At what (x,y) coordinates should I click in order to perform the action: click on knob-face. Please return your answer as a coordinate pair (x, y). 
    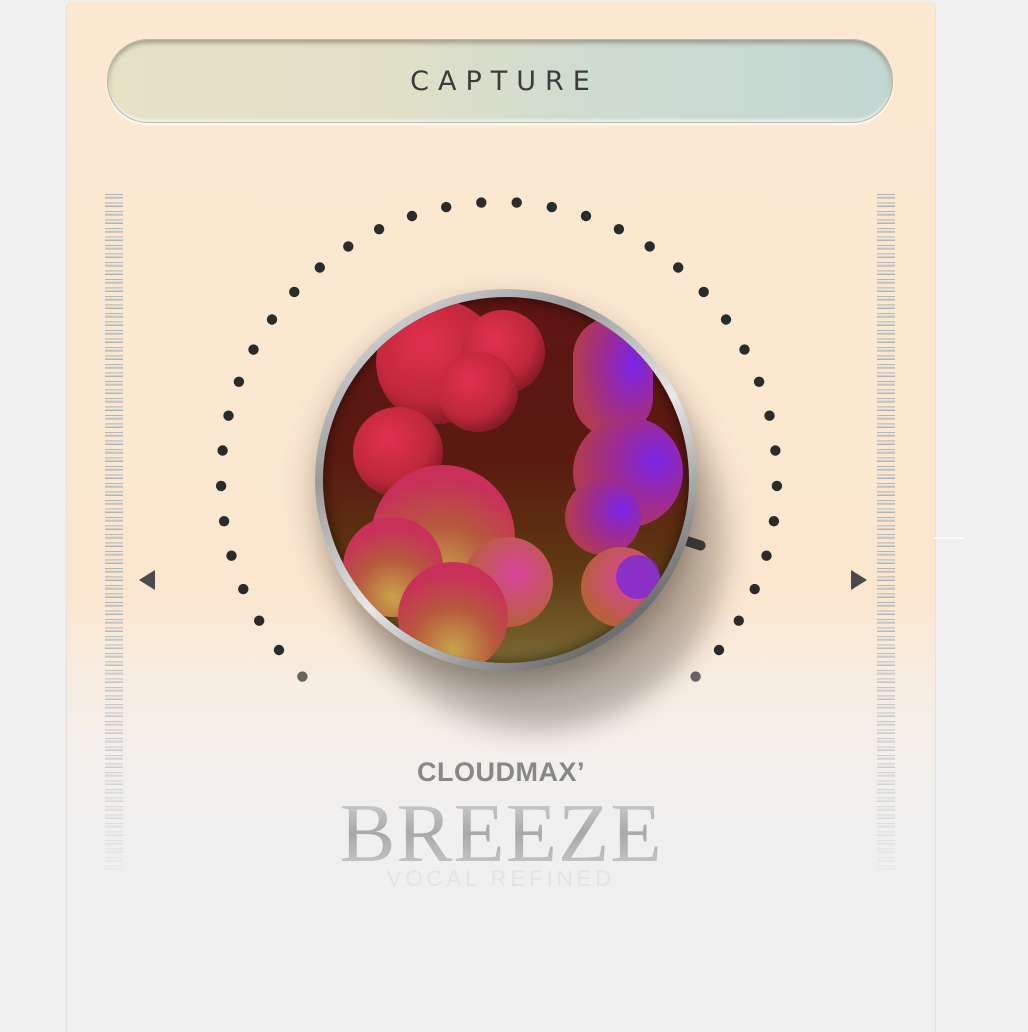
    Looking at the image, I should click on (506, 480).